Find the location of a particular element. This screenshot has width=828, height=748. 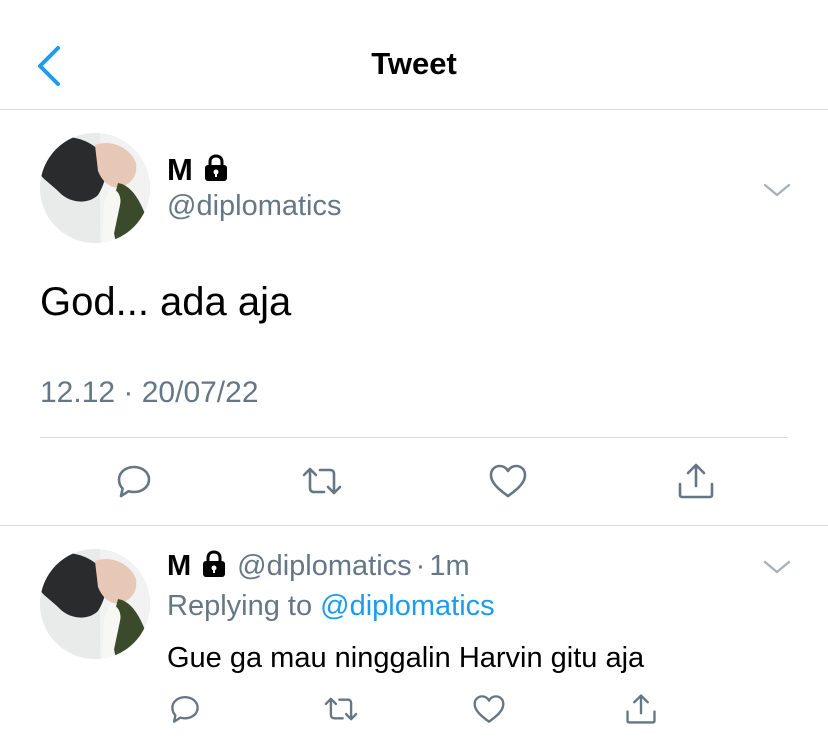

replying-to-label: Replying to is located at coordinates (240, 606).